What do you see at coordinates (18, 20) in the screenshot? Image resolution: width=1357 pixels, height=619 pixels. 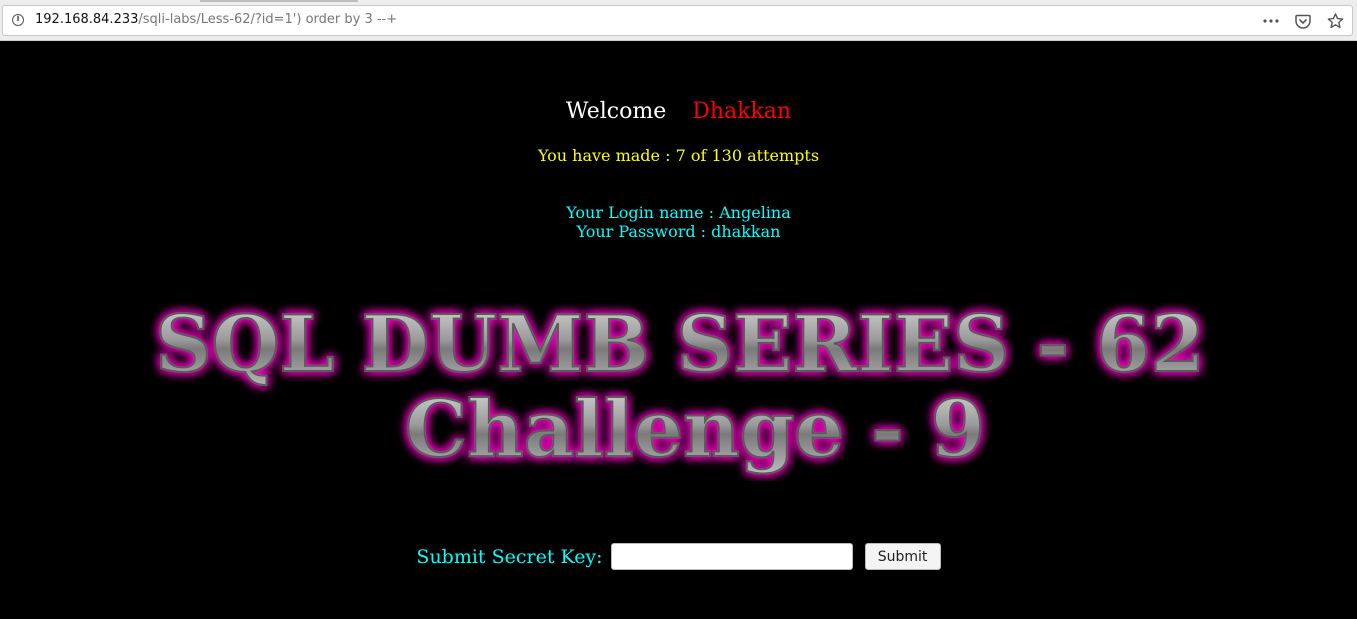 I see `info-icon: i` at bounding box center [18, 20].